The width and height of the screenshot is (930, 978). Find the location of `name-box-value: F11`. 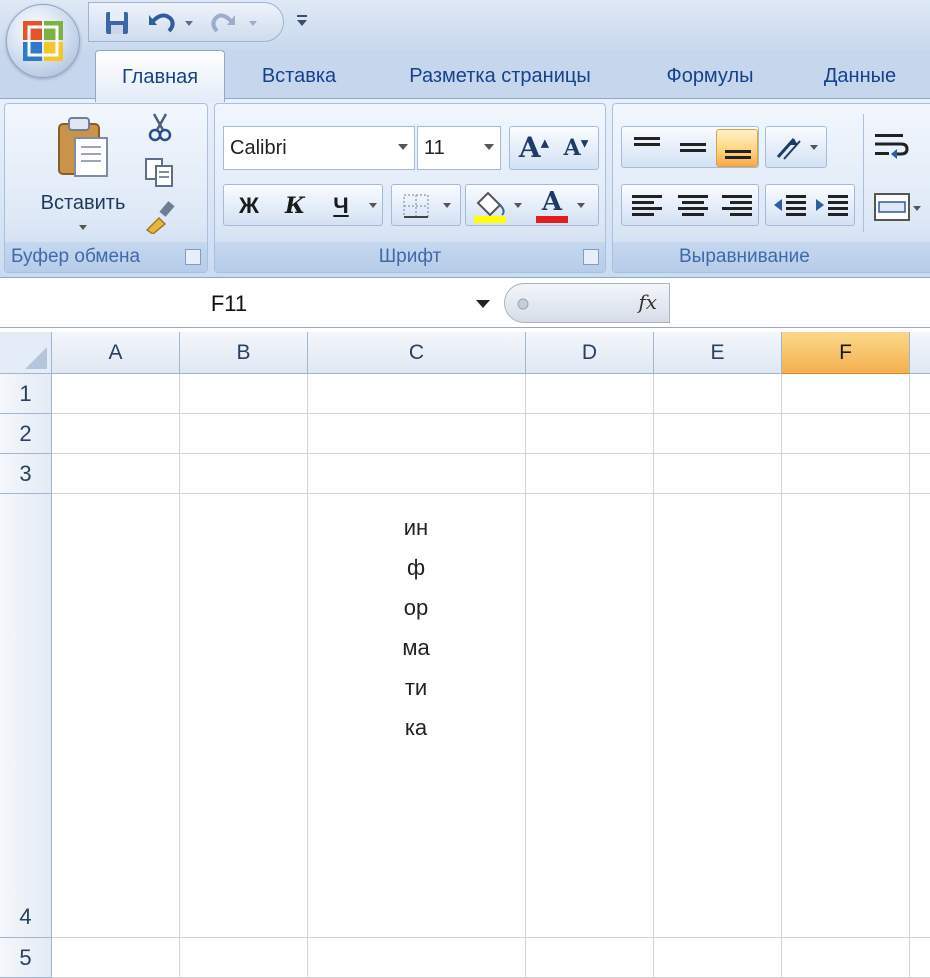

name-box-value: F11 is located at coordinates (229, 303).